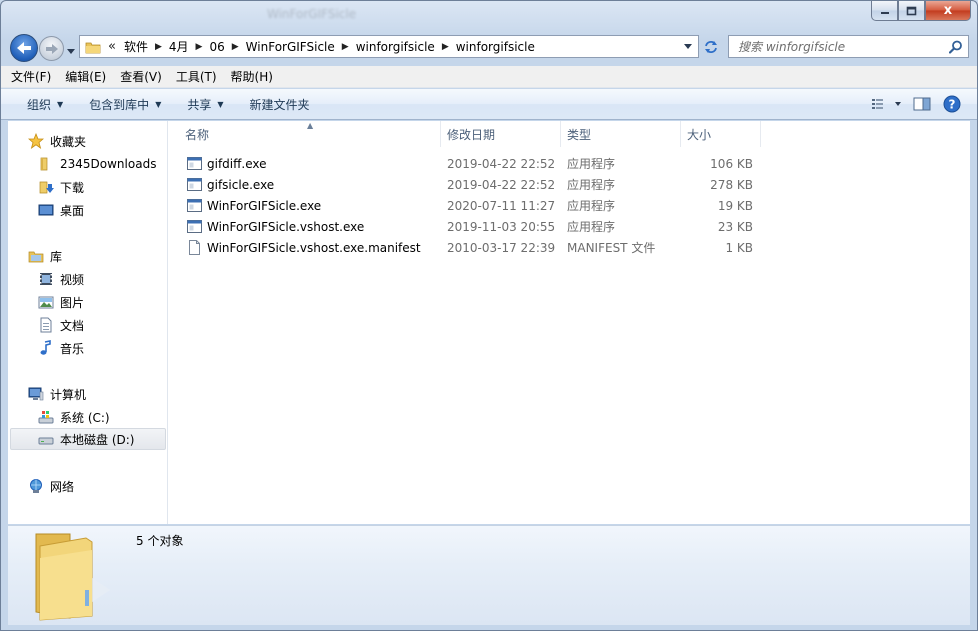  What do you see at coordinates (305, 134) in the screenshot?
I see `column-header-name: 名称 ▲` at bounding box center [305, 134].